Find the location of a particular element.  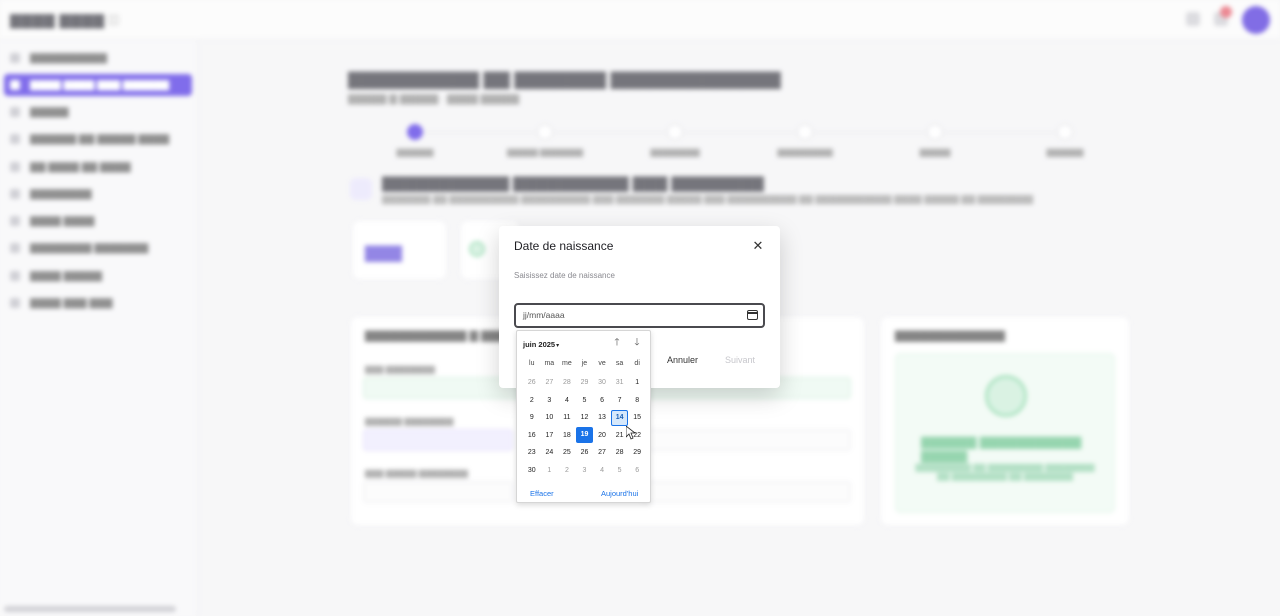

calendar-day: 20 is located at coordinates (602, 438).